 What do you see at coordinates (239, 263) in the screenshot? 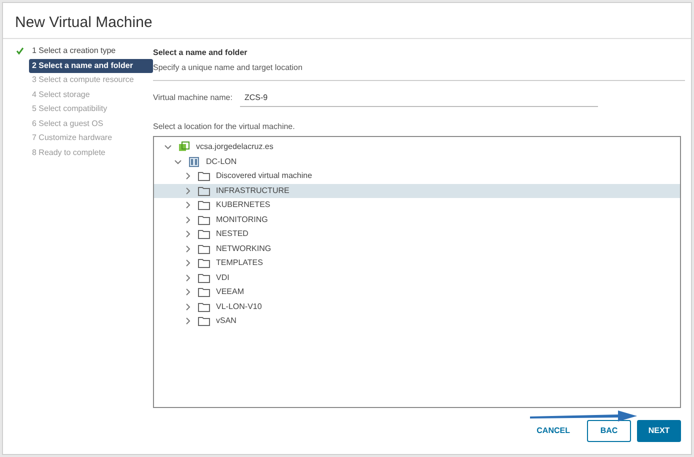
I see `tree-item-label: TEMPLATES` at bounding box center [239, 263].